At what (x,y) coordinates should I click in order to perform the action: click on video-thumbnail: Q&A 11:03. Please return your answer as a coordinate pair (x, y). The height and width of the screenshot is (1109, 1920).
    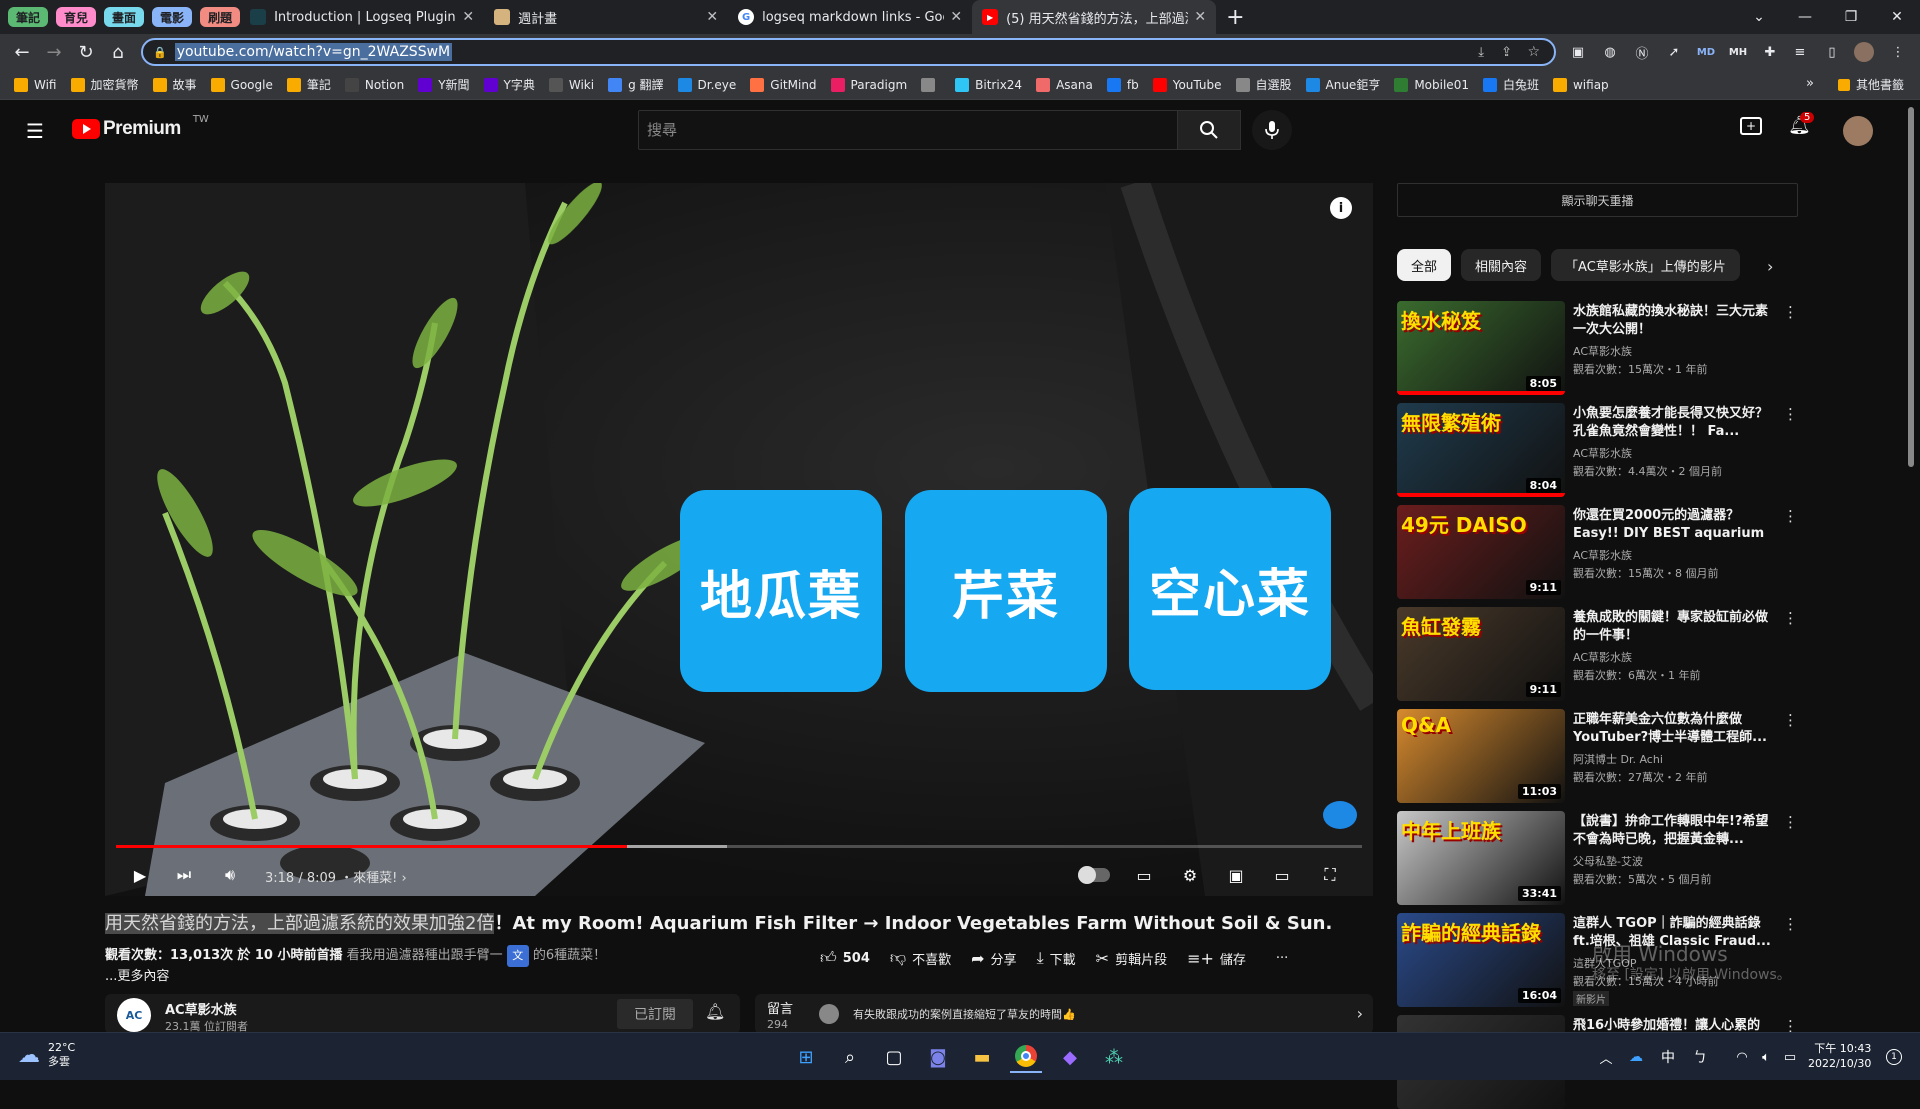
    Looking at the image, I should click on (1481, 756).